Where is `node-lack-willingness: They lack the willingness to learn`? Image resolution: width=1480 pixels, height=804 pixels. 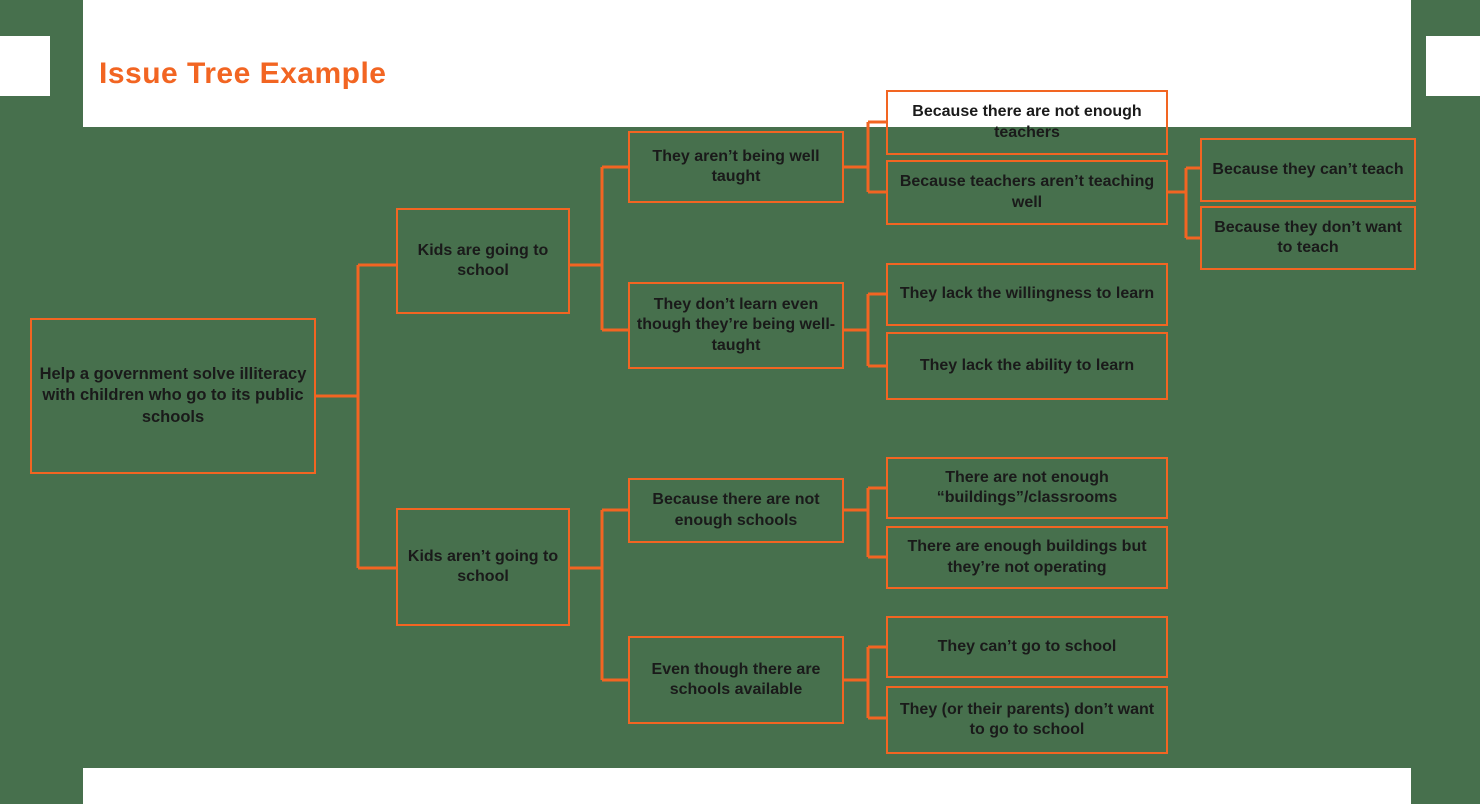 node-lack-willingness: They lack the willingness to learn is located at coordinates (1027, 294).